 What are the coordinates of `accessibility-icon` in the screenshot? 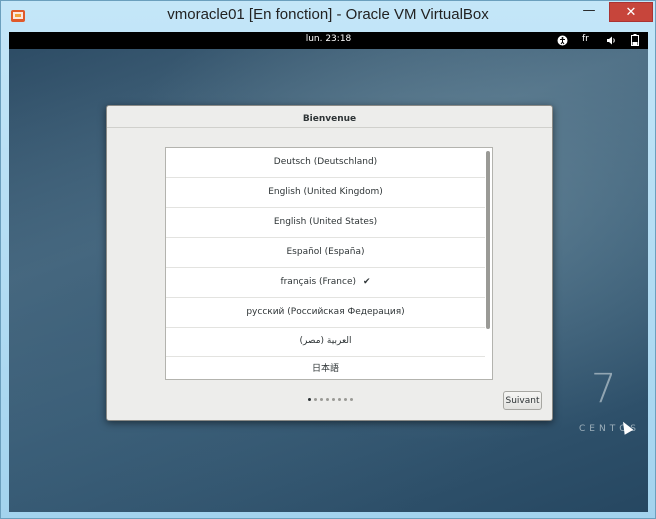 It's located at (562, 40).